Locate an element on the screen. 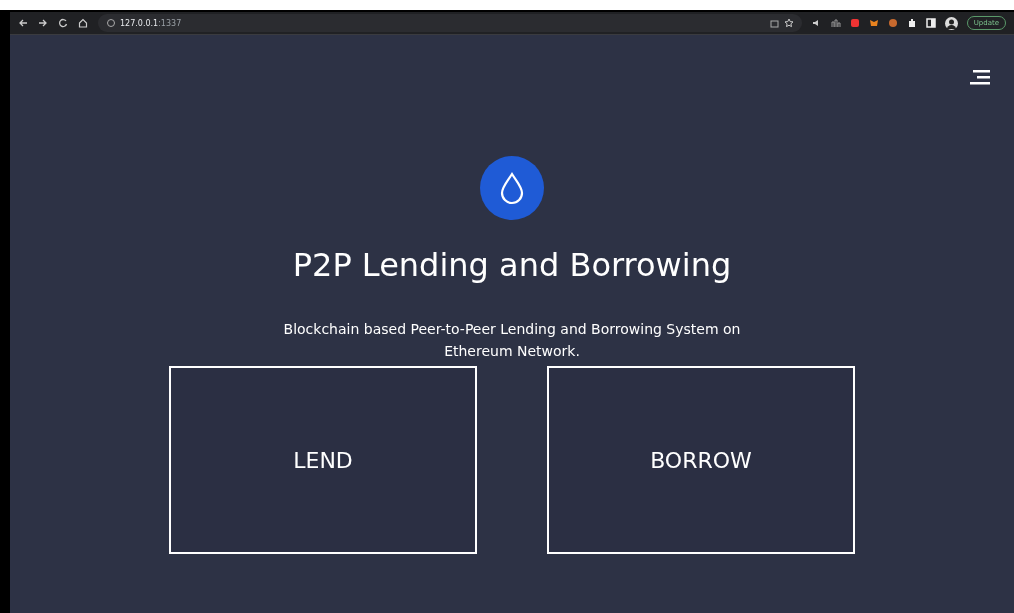 The width and height of the screenshot is (1014, 613). reload-icon is located at coordinates (63, 23).